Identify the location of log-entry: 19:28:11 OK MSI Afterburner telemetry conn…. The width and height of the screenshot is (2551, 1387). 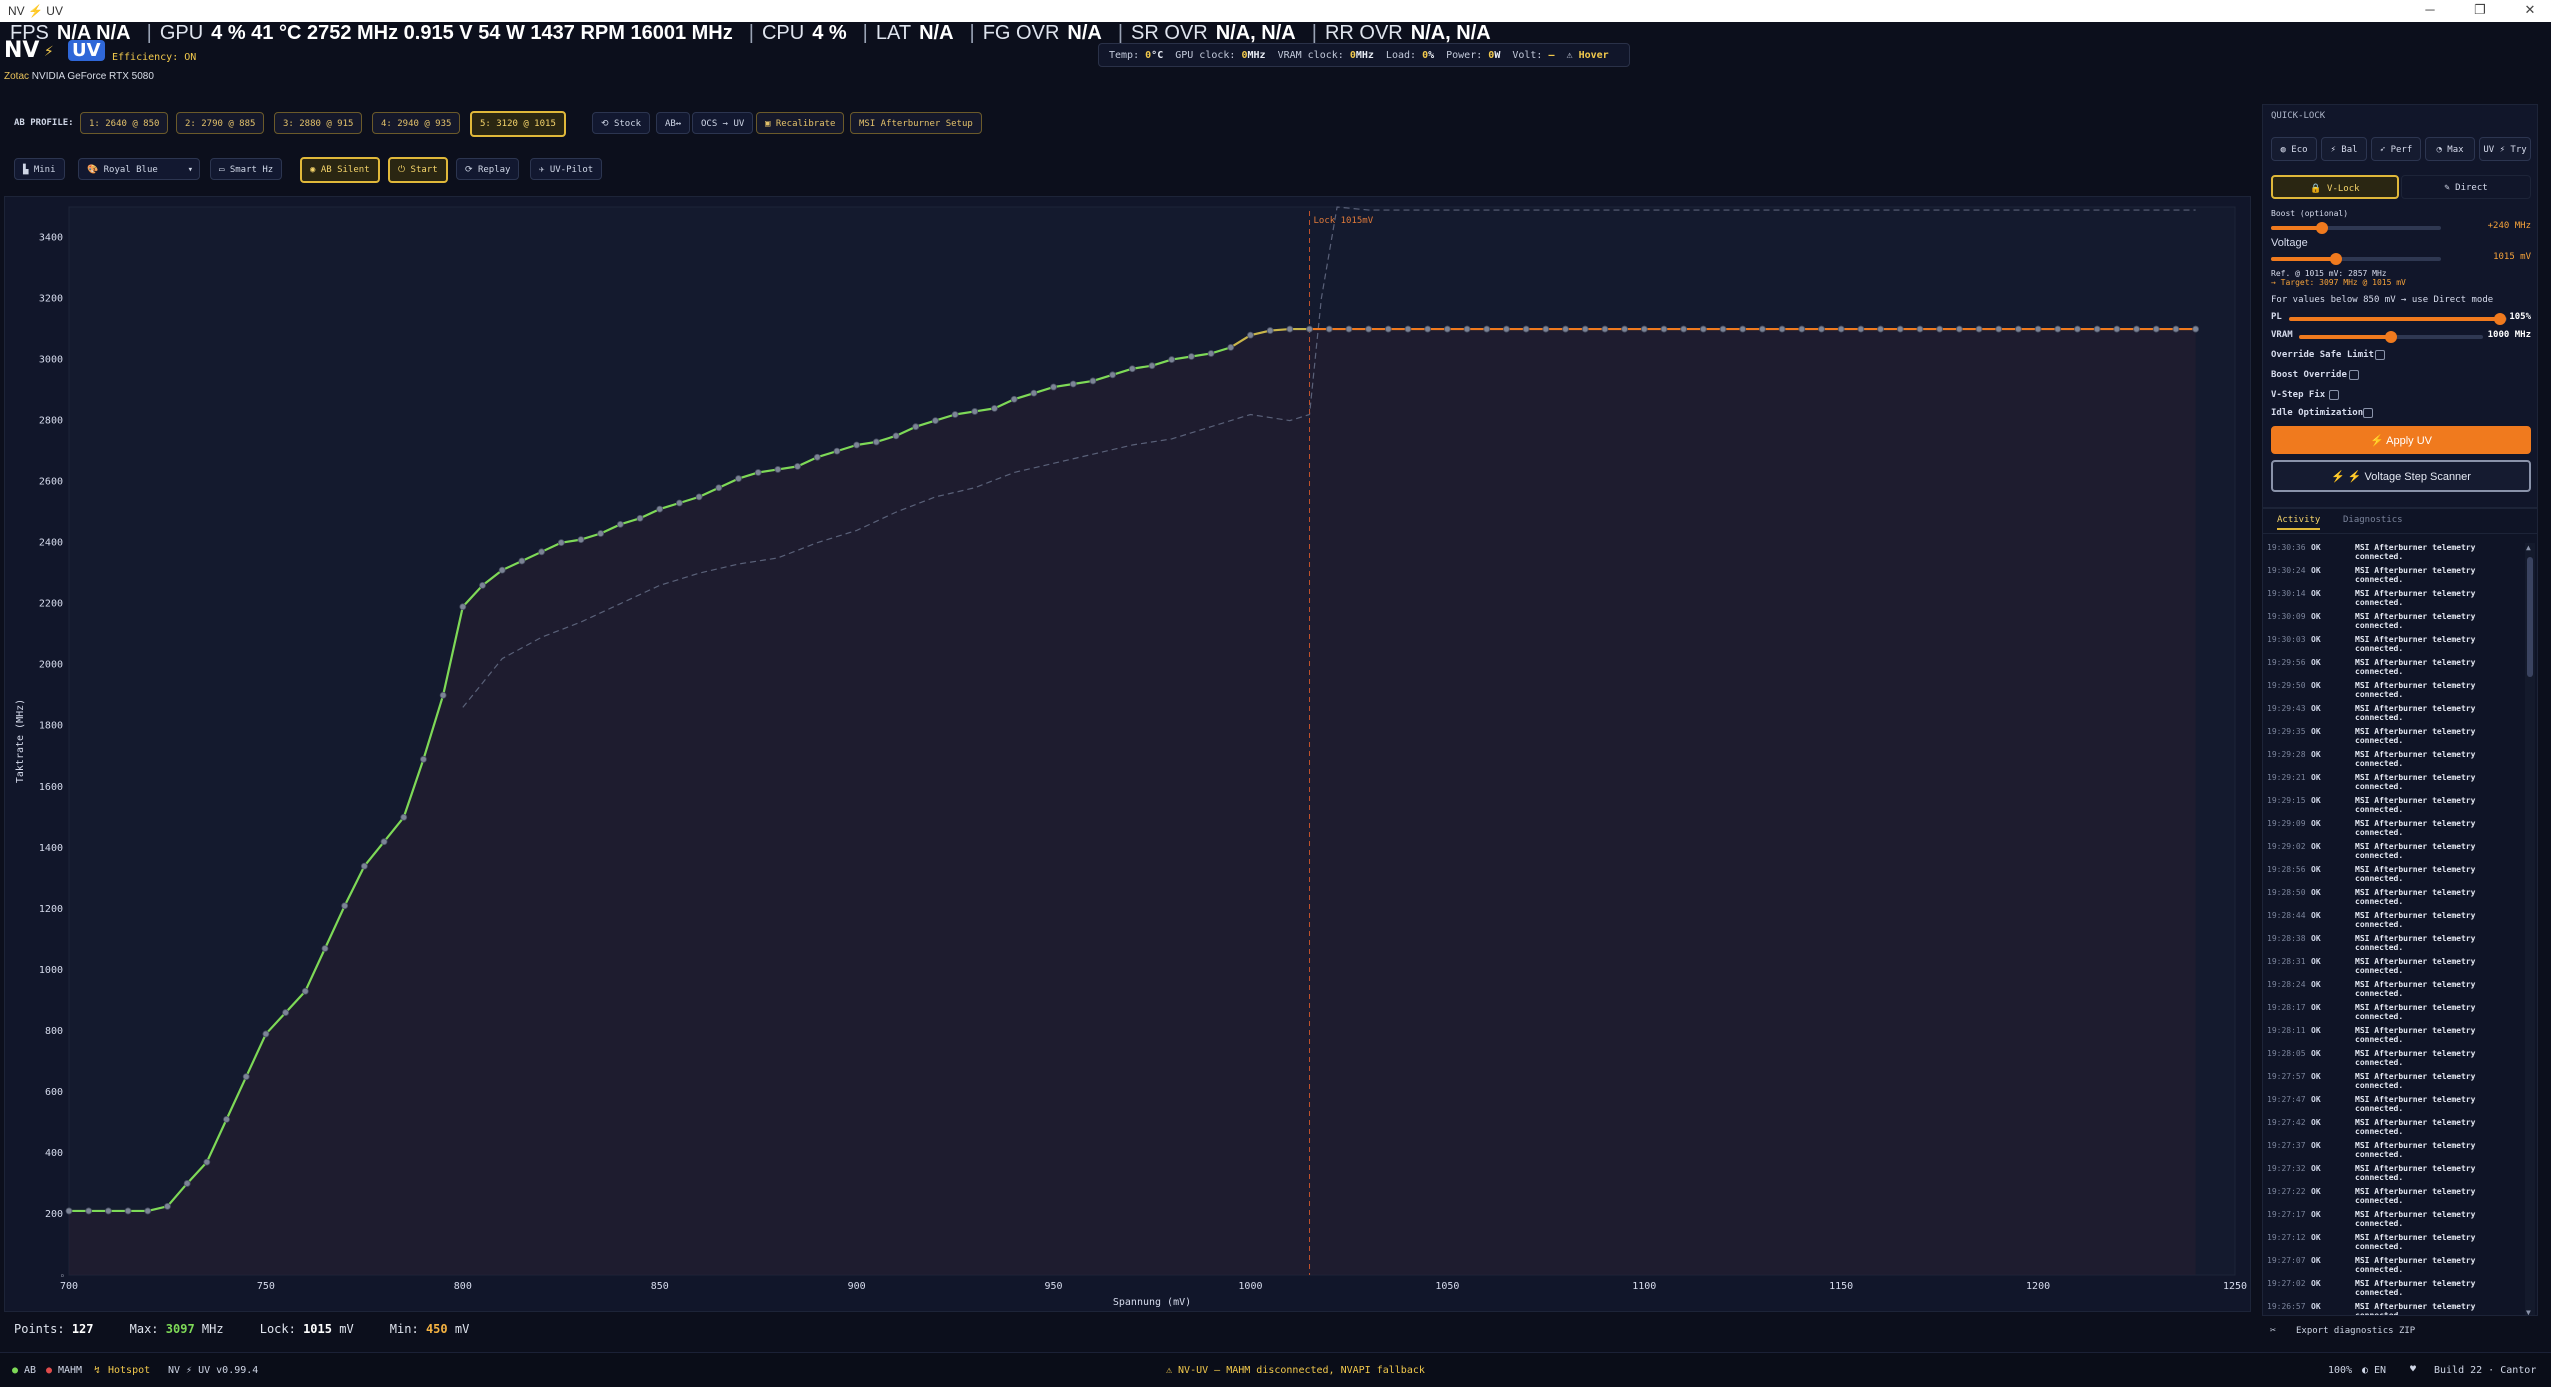
(2394, 1037).